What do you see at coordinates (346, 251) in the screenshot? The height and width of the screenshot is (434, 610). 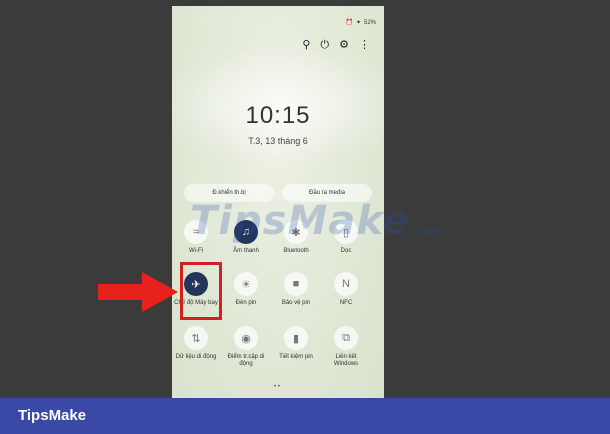 I see `tile-label: Dọc` at bounding box center [346, 251].